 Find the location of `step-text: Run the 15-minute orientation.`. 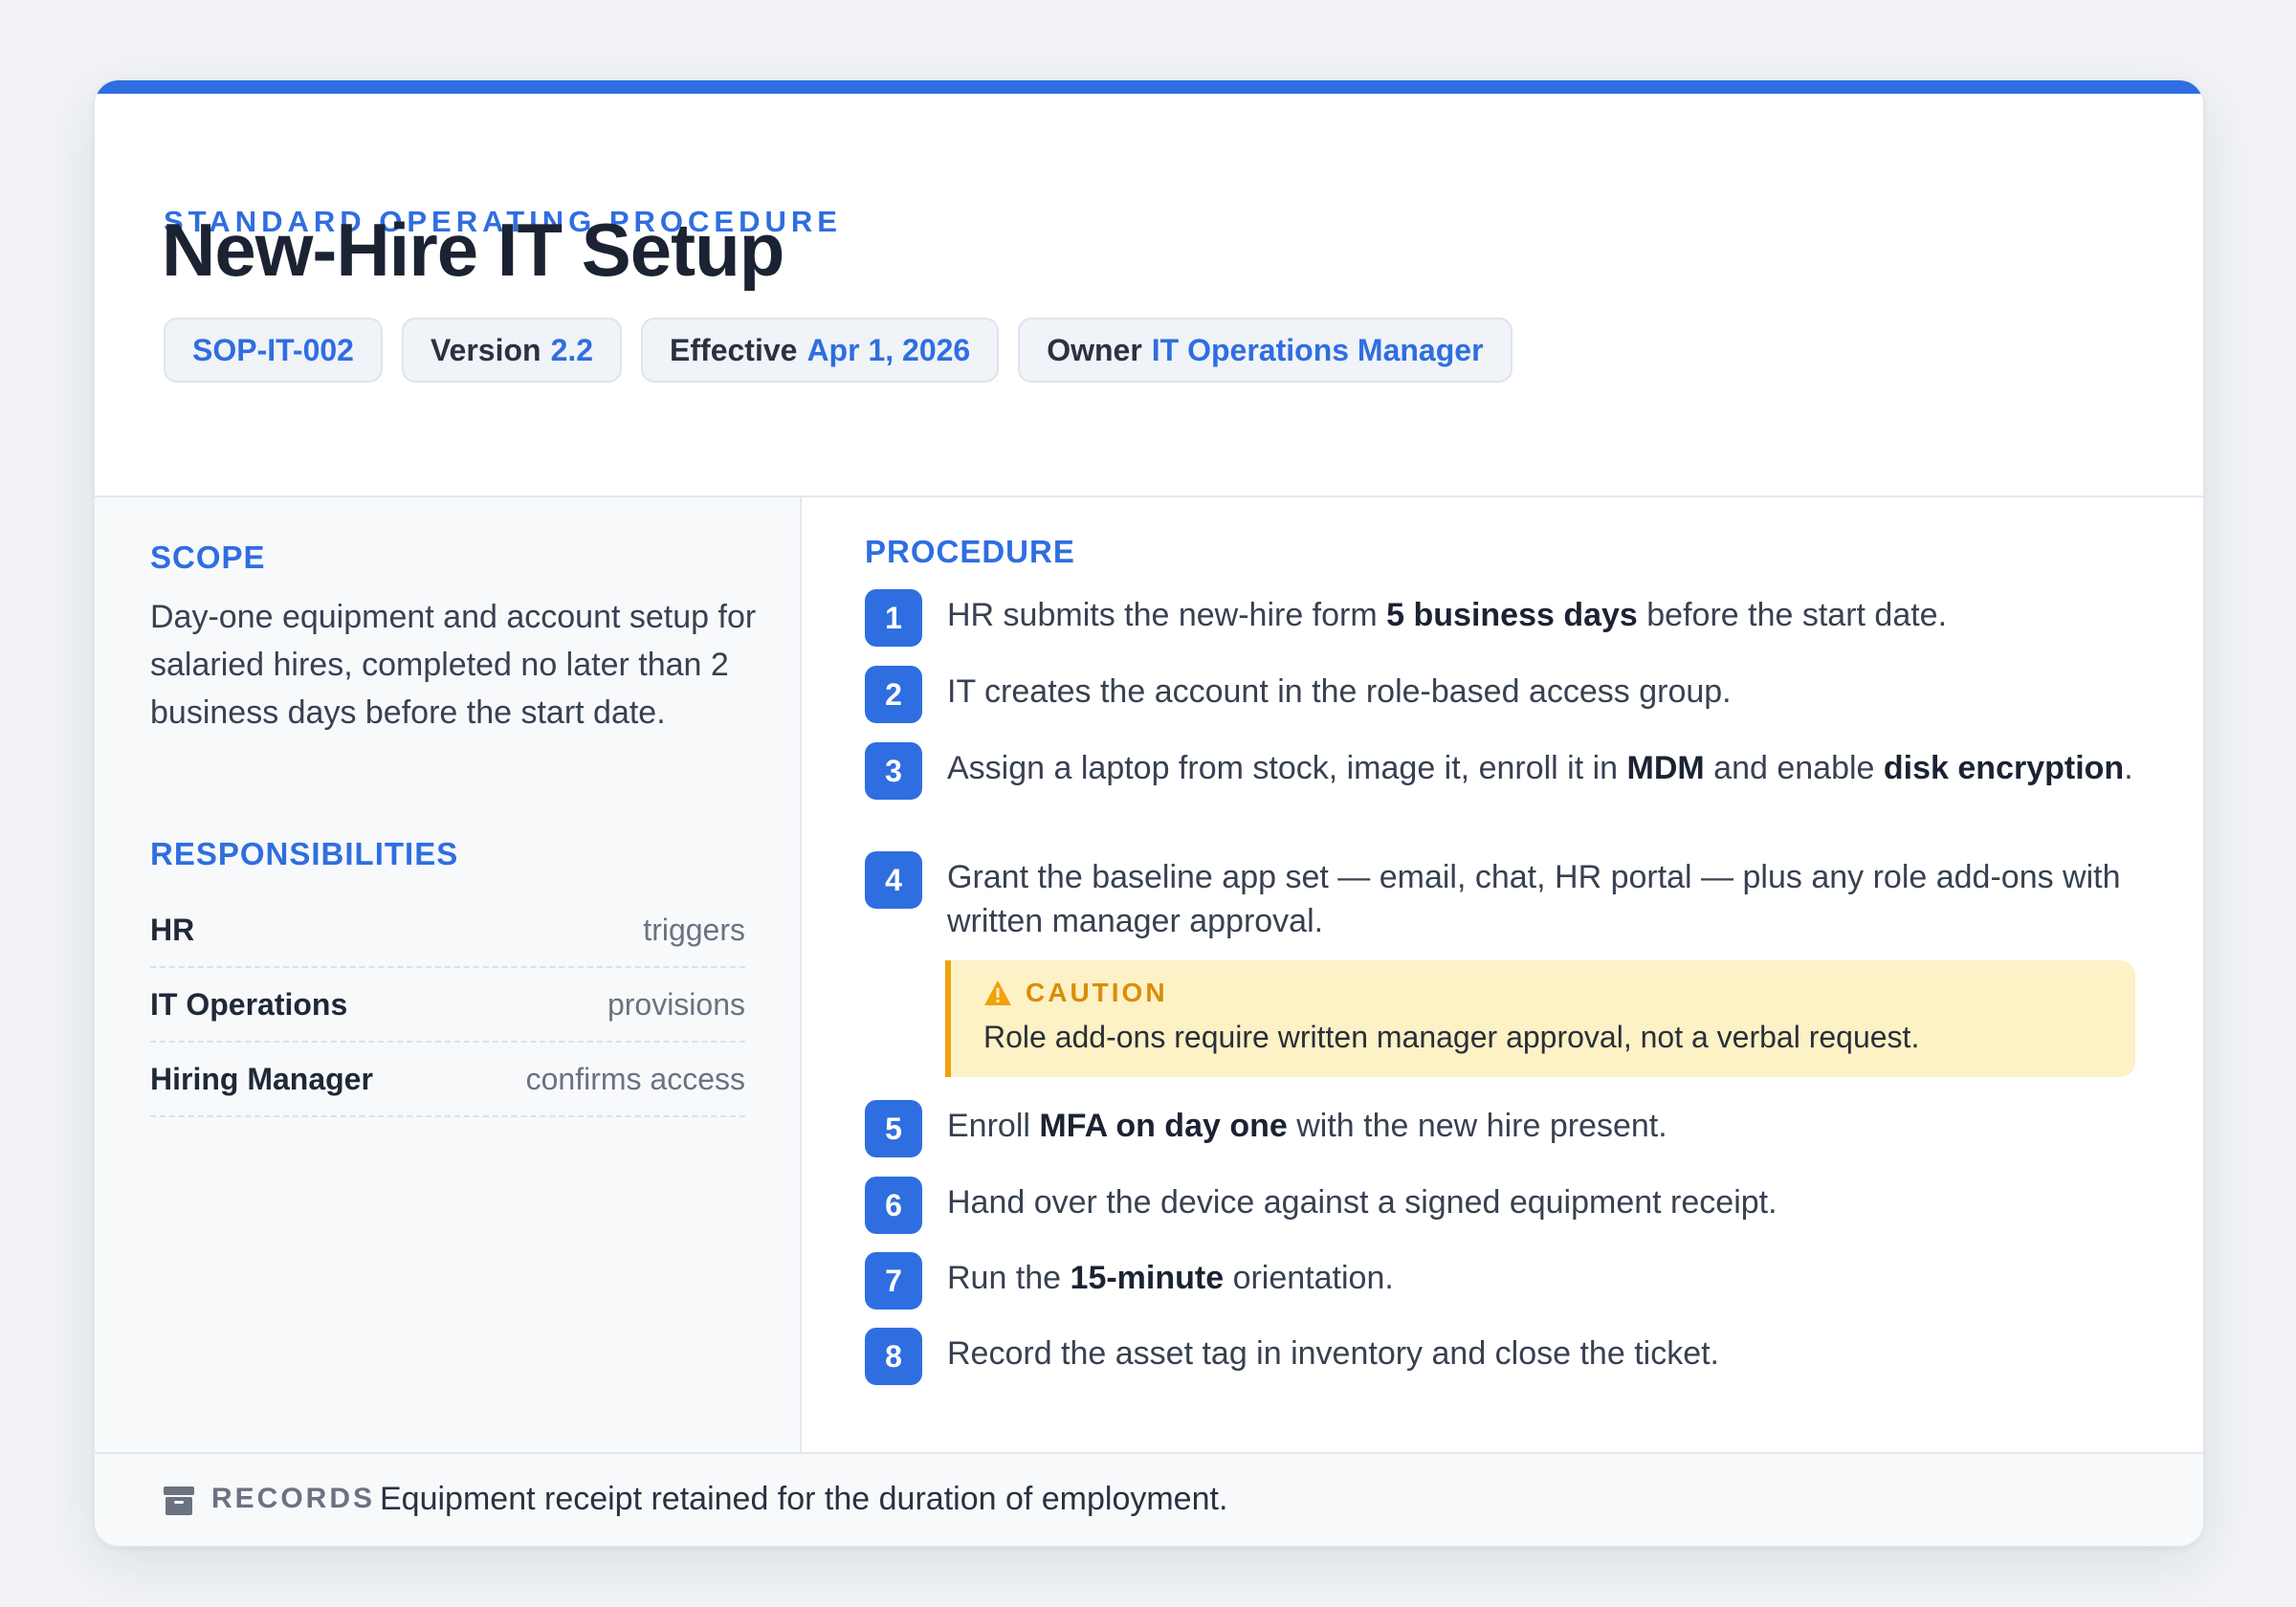

step-text: Run the 15-minute orientation. is located at coordinates (1540, 1281).